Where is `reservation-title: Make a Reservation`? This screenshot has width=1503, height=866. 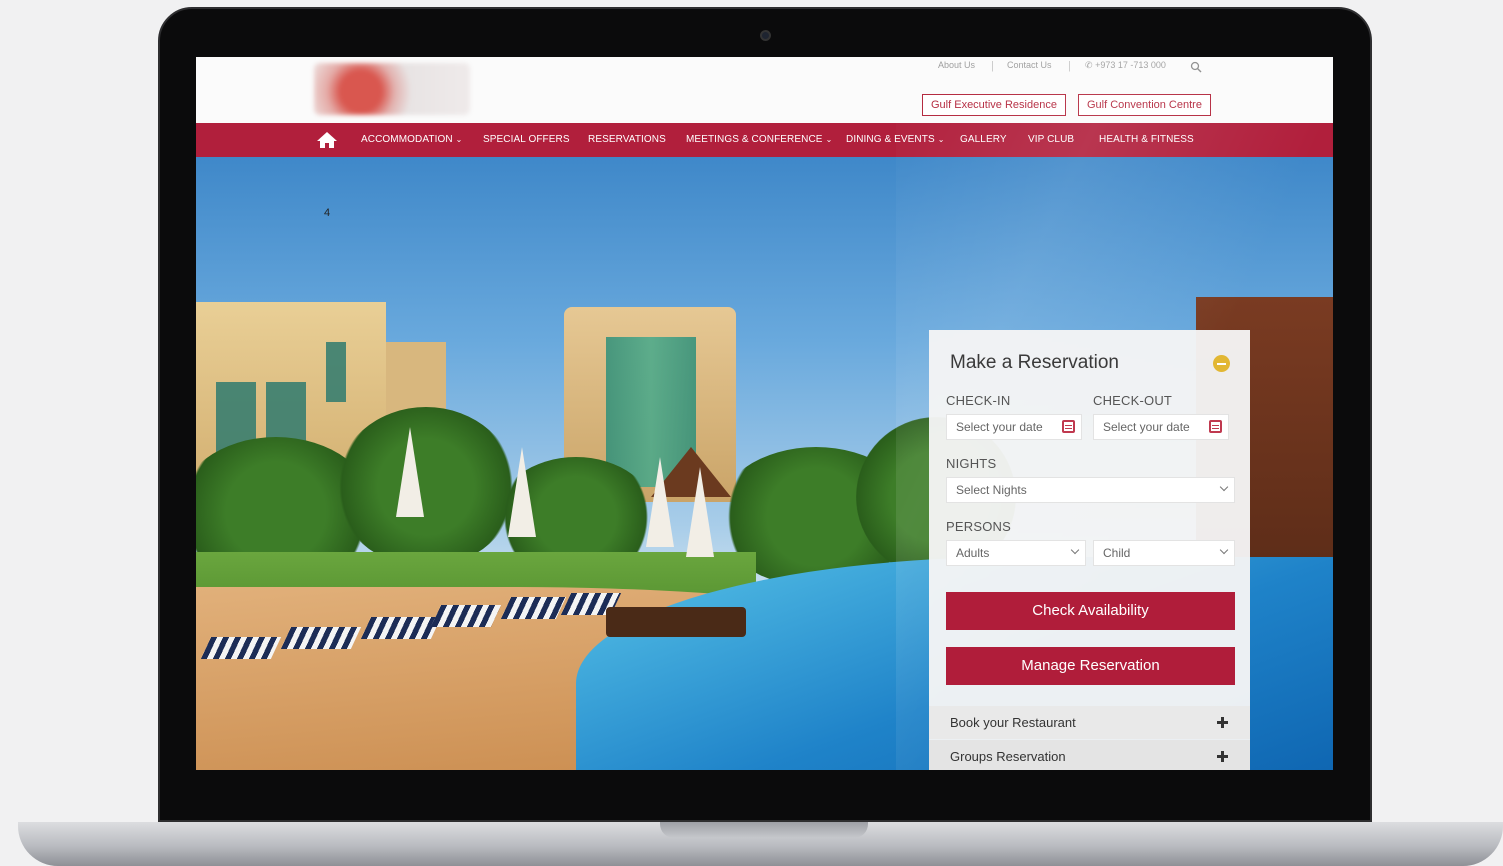
reservation-title: Make a Reservation is located at coordinates (1034, 362).